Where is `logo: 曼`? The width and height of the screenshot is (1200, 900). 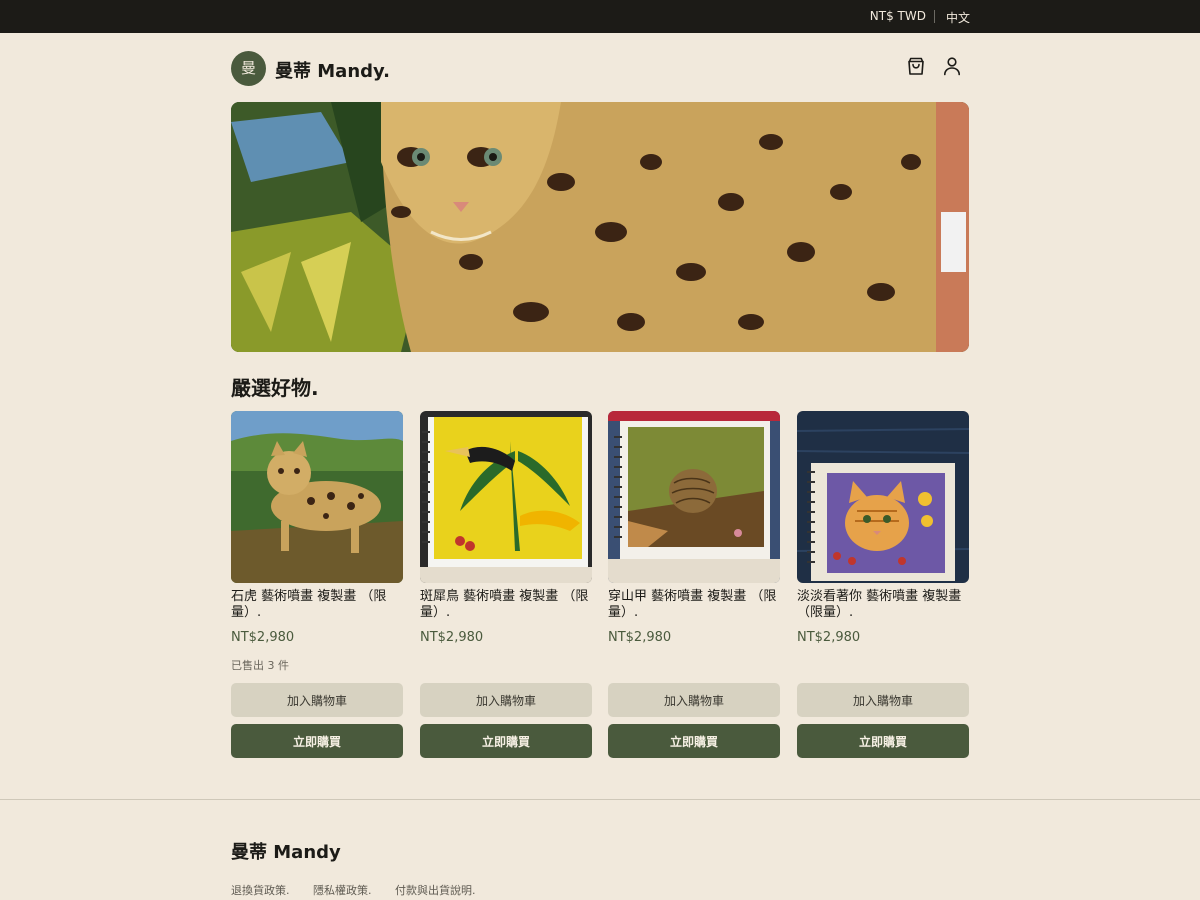 logo: 曼 is located at coordinates (248, 68).